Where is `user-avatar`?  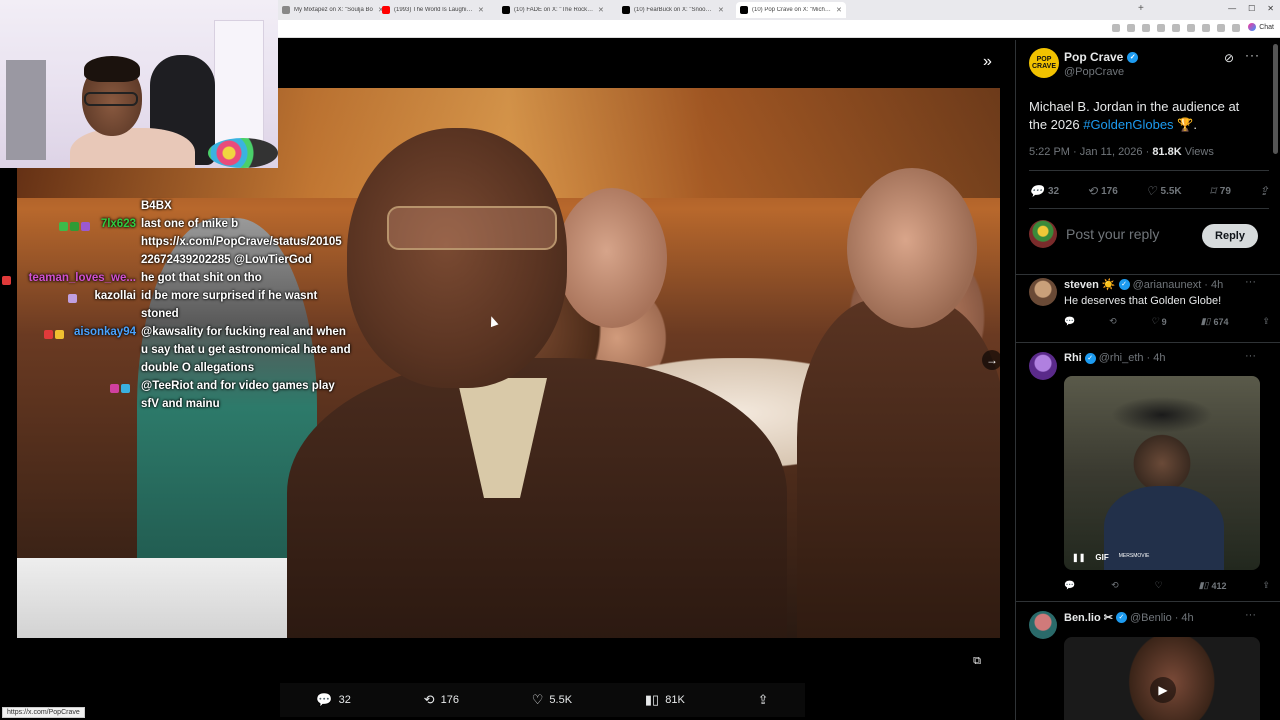 user-avatar is located at coordinates (1043, 234).